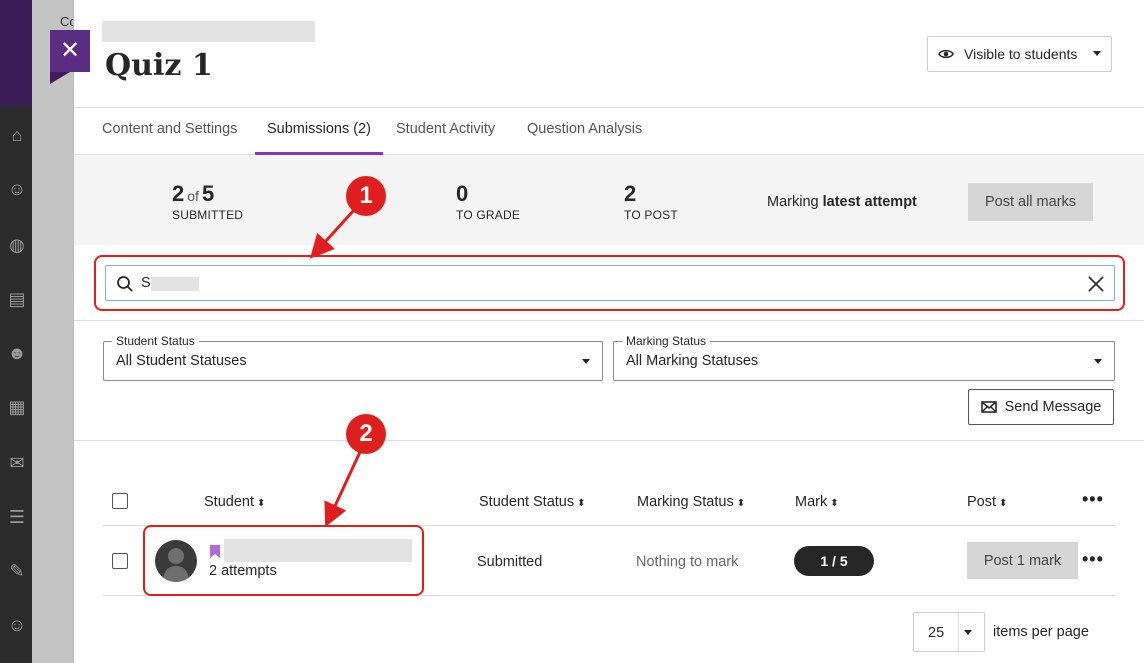 The width and height of the screenshot is (1144, 663). What do you see at coordinates (70, 50) in the screenshot?
I see `close-icon: ✕` at bounding box center [70, 50].